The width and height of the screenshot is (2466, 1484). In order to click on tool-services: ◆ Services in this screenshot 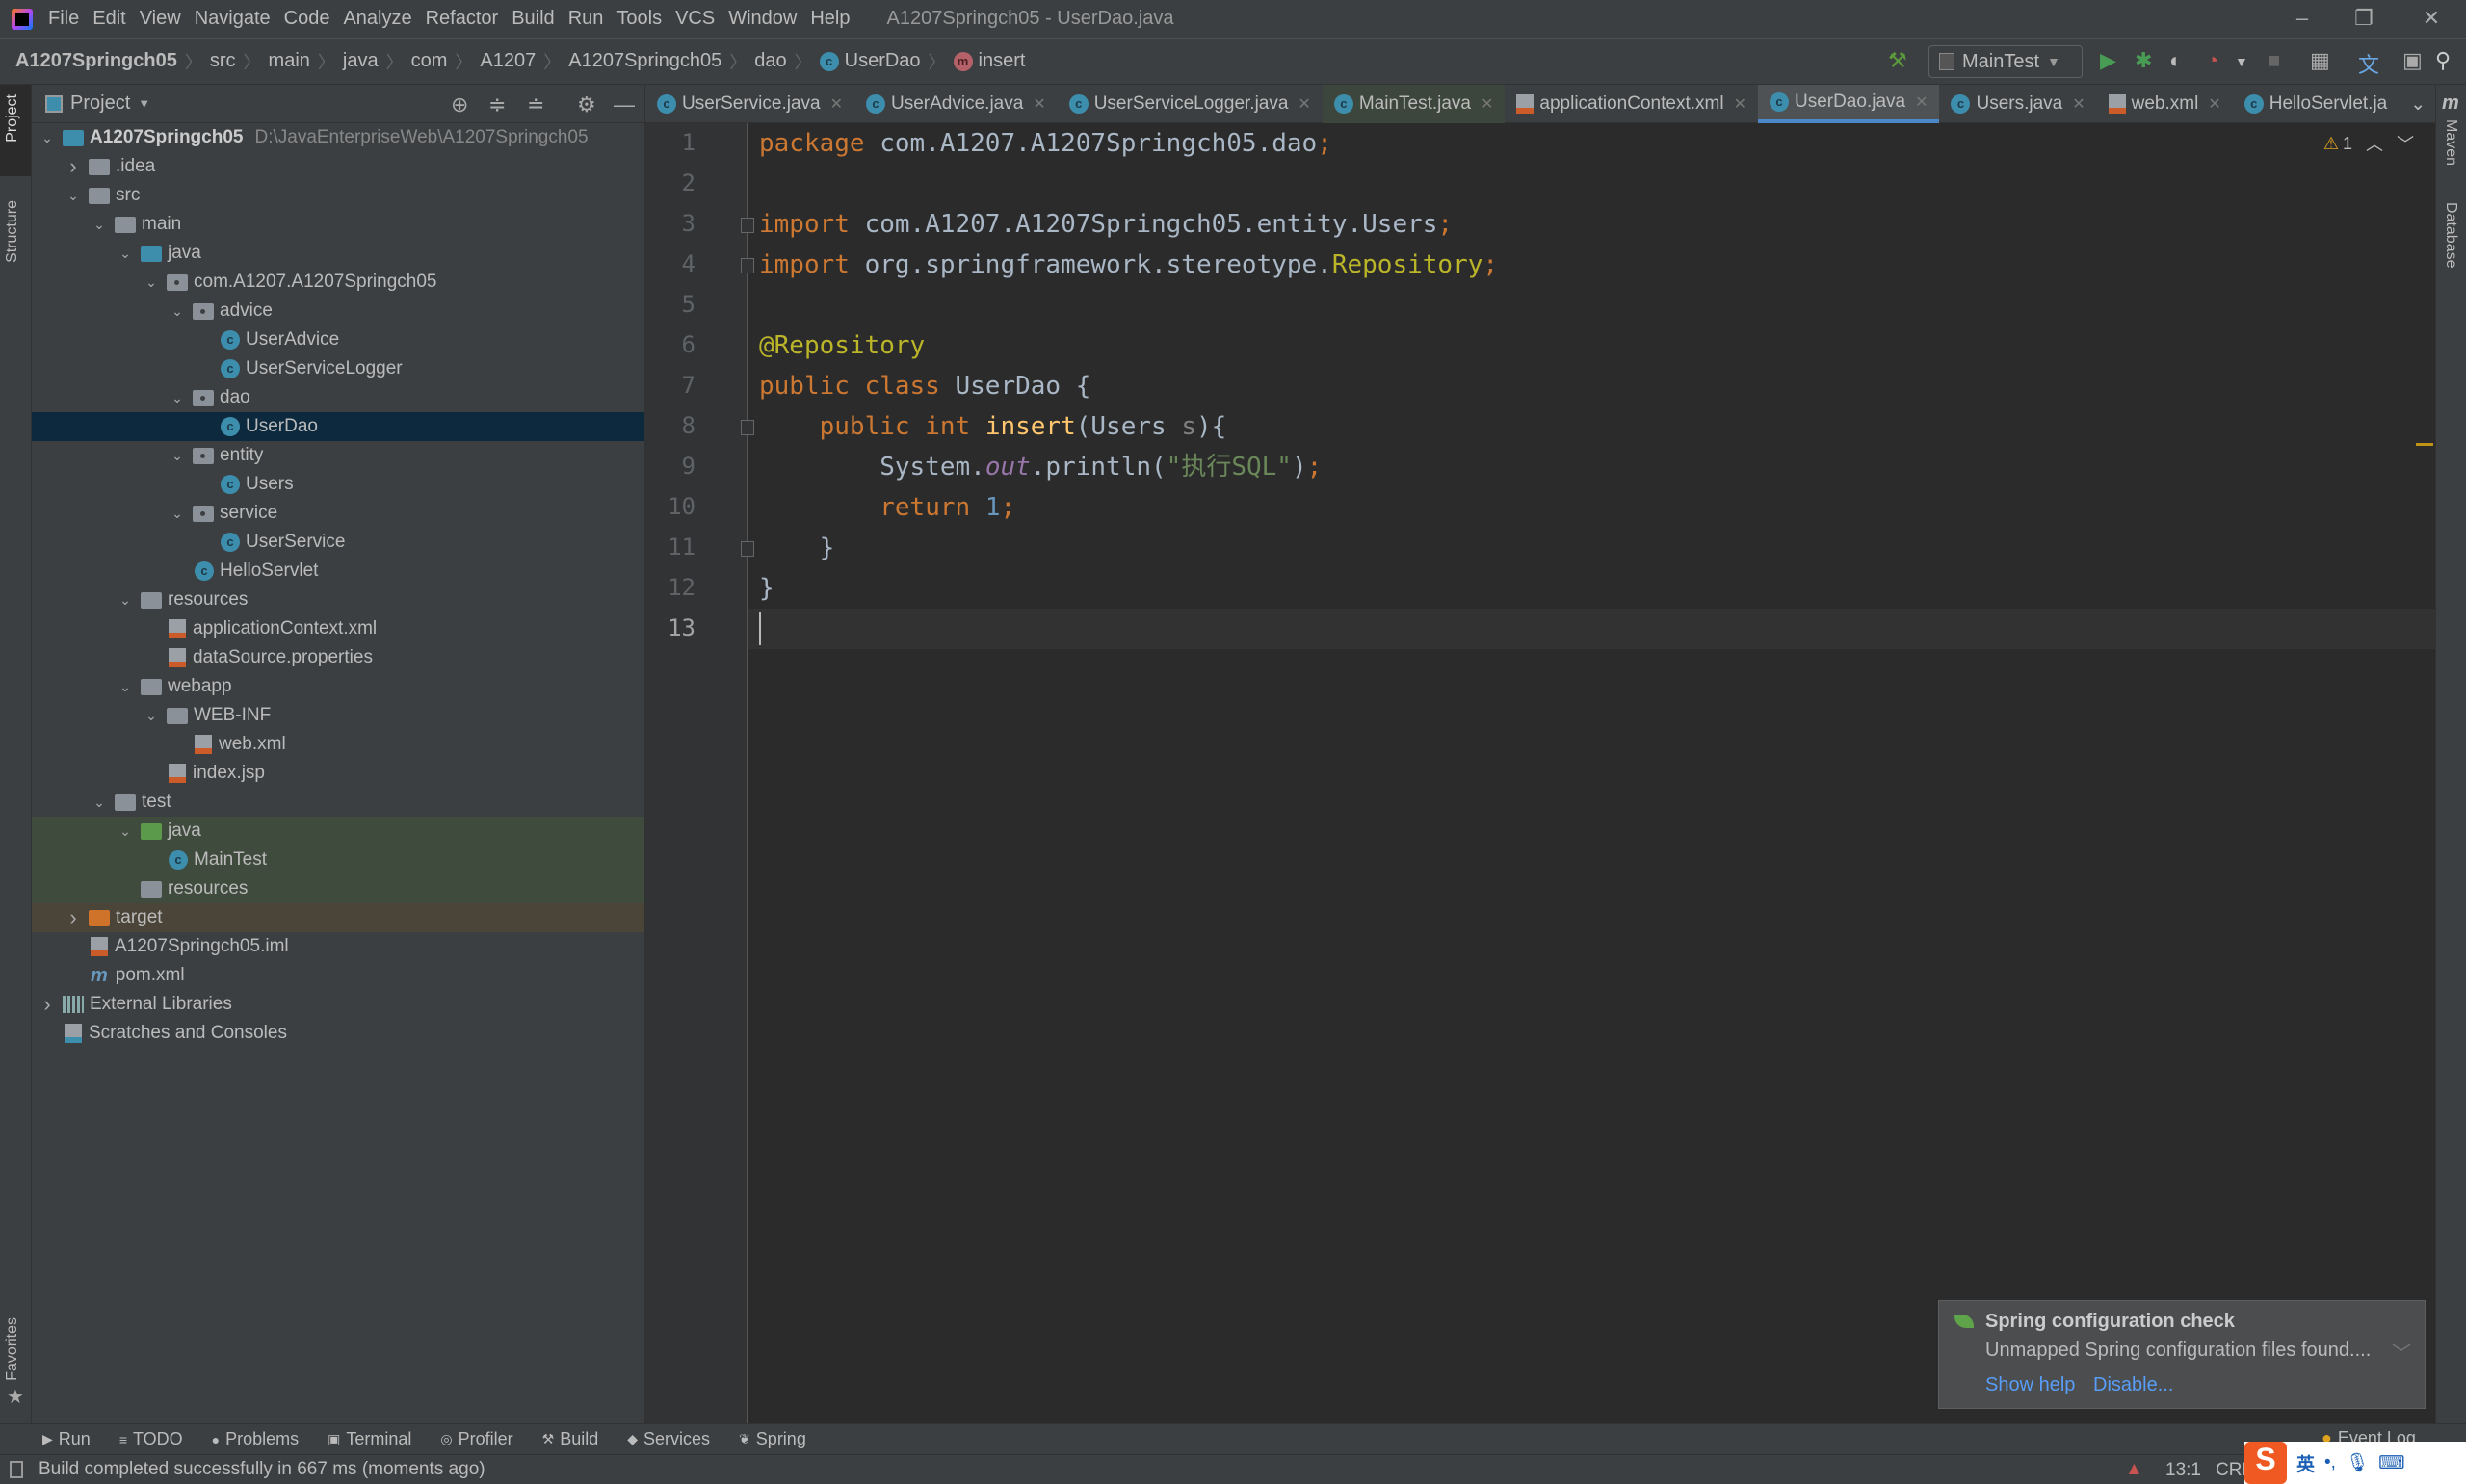, I will do `click(668, 1439)`.